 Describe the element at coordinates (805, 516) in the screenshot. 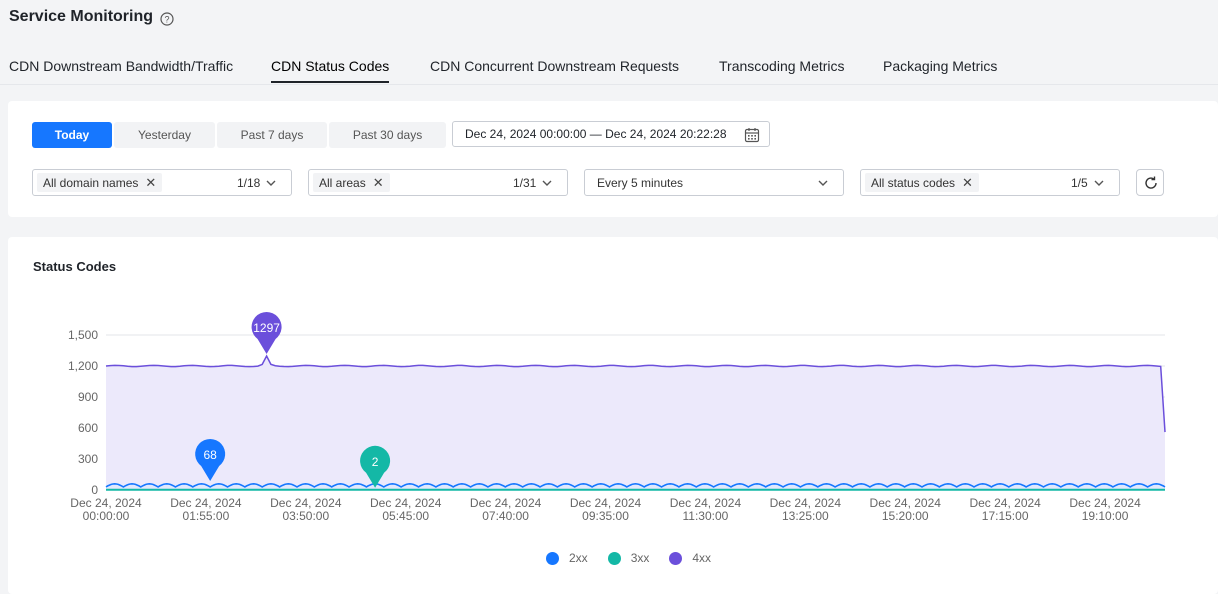

I see `x-tick-label: 13:25:00` at that location.